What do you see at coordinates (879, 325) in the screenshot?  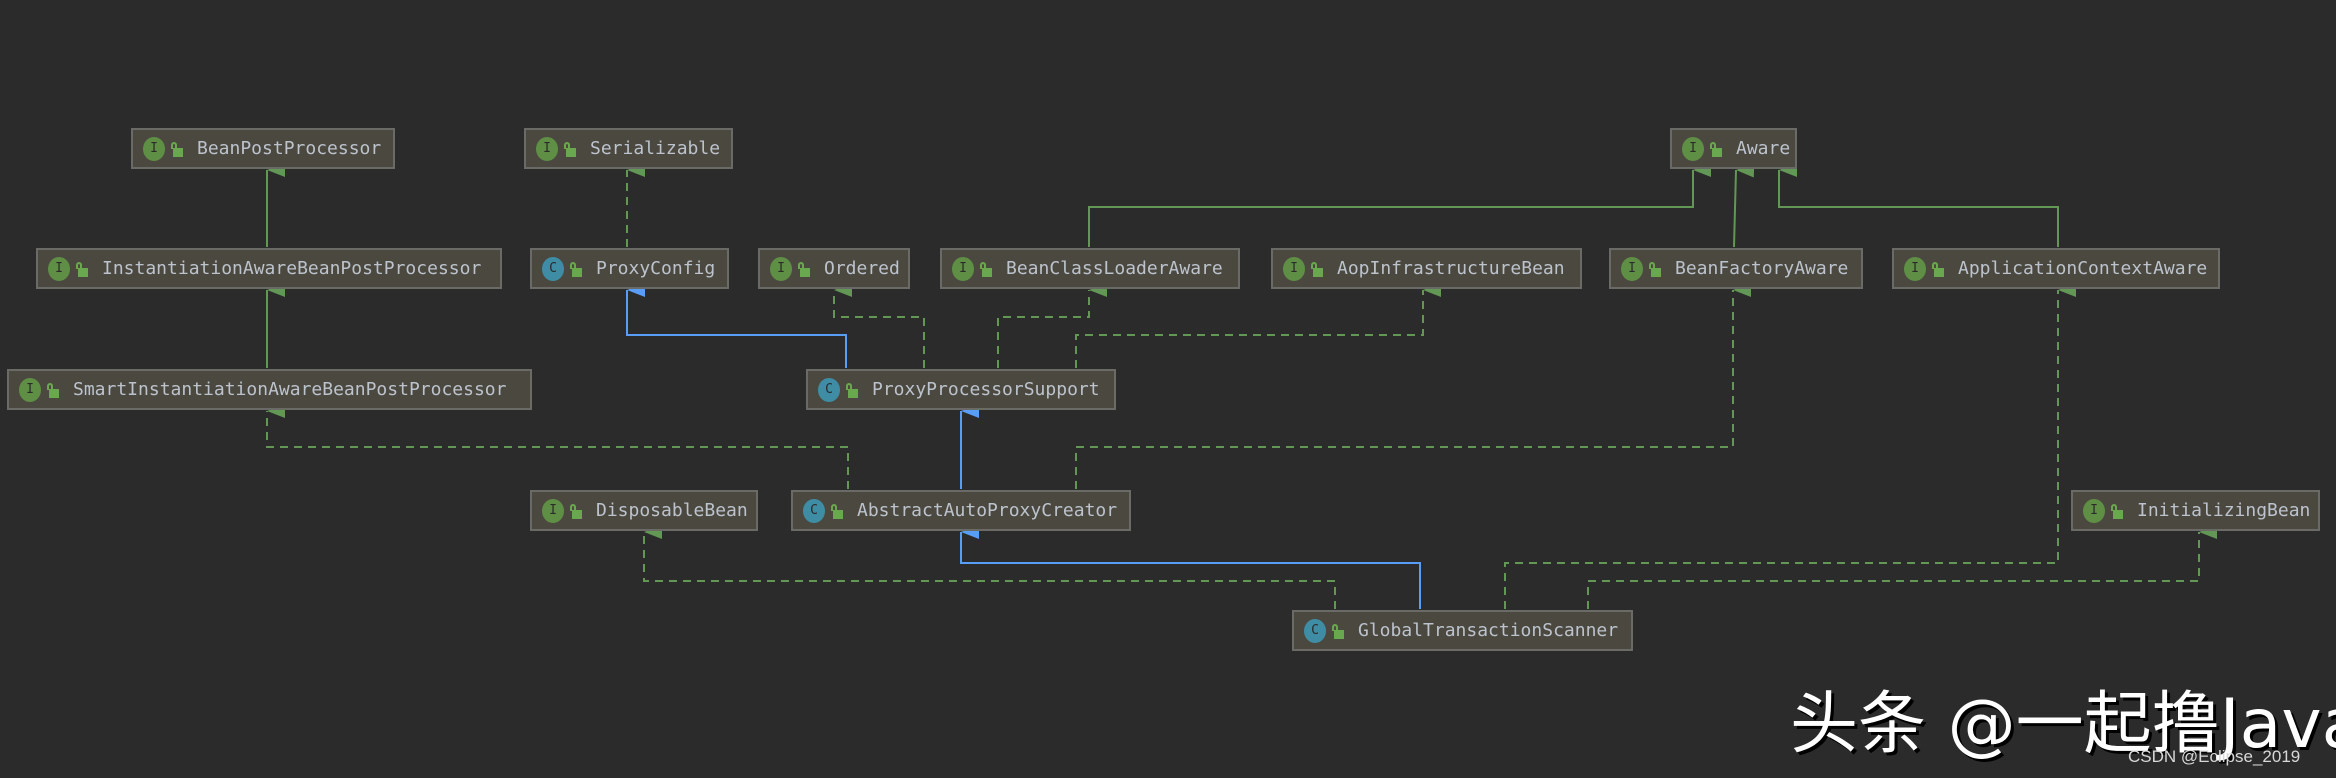 I see `edge-pps-to-ordered` at bounding box center [879, 325].